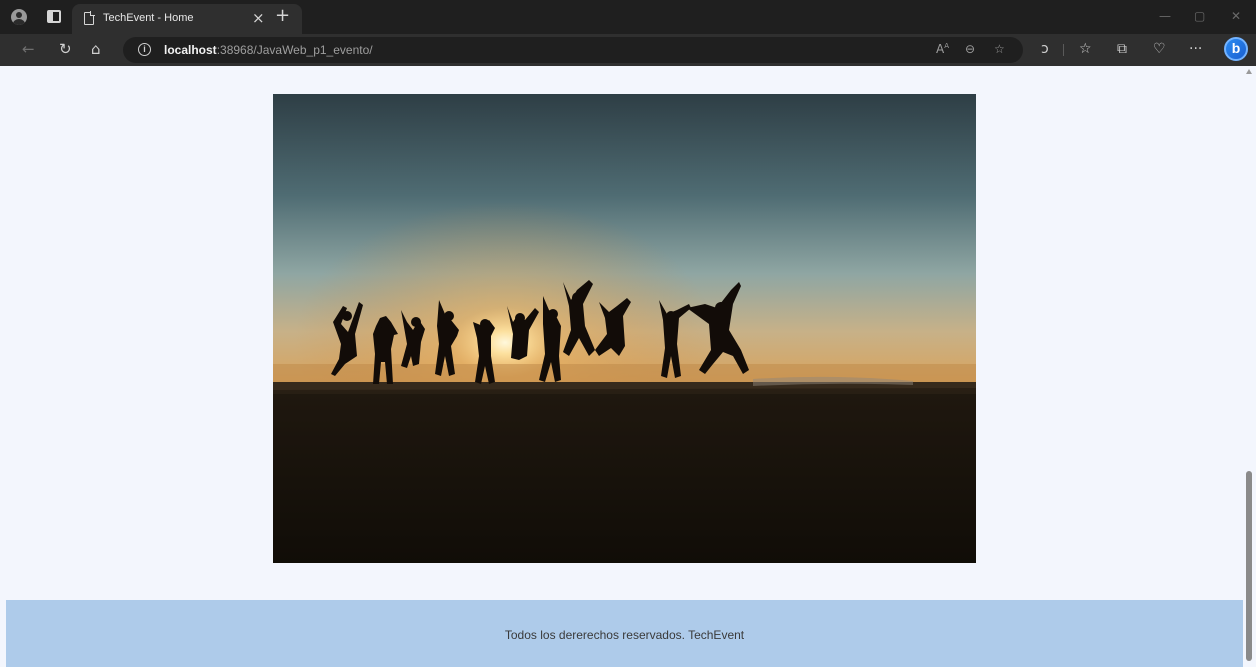  What do you see at coordinates (65, 49) in the screenshot?
I see `refresh-icon: ↻` at bounding box center [65, 49].